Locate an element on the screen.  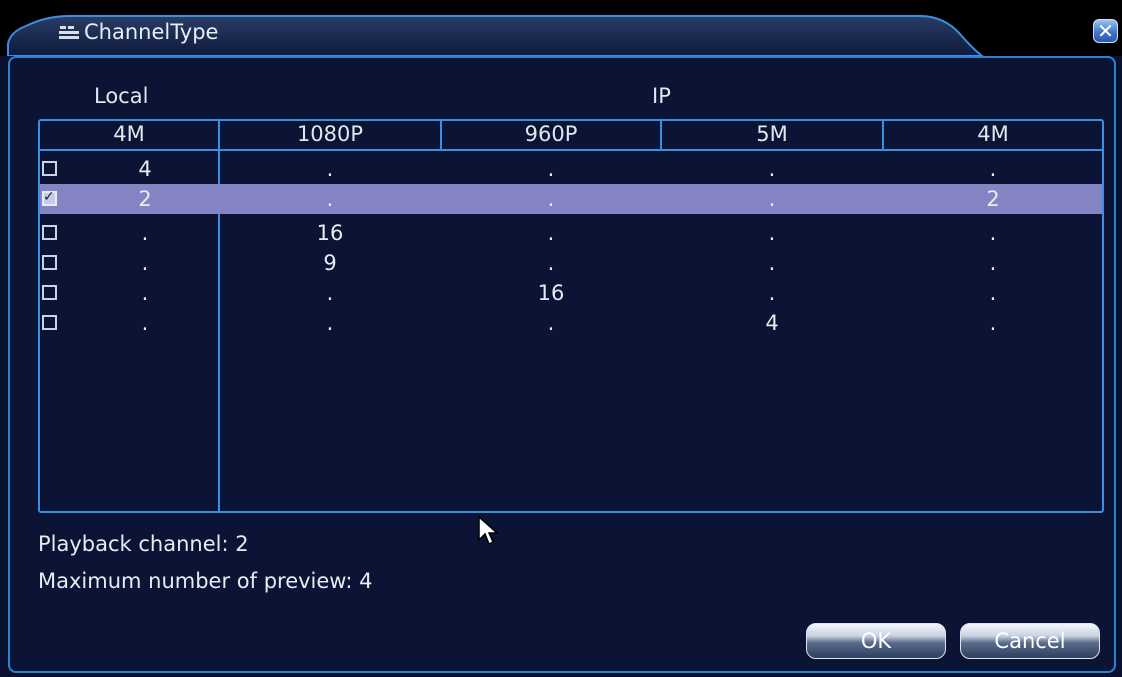
group-label-local: Local is located at coordinates (121, 96).